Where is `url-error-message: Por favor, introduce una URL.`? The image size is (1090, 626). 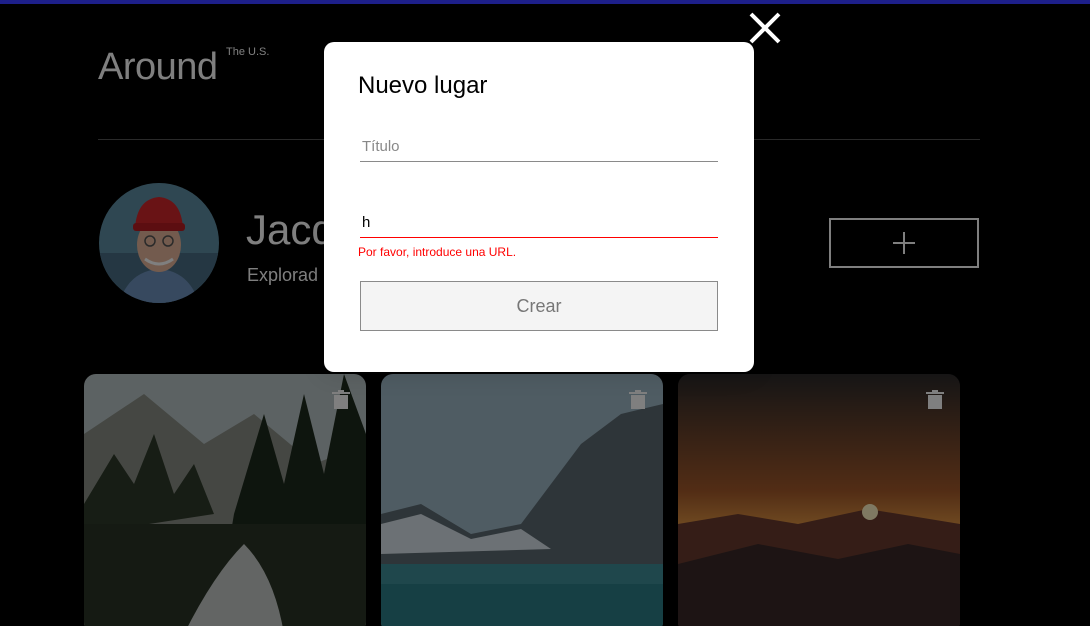
url-error-message: Por favor, introduce una URL. is located at coordinates (437, 252).